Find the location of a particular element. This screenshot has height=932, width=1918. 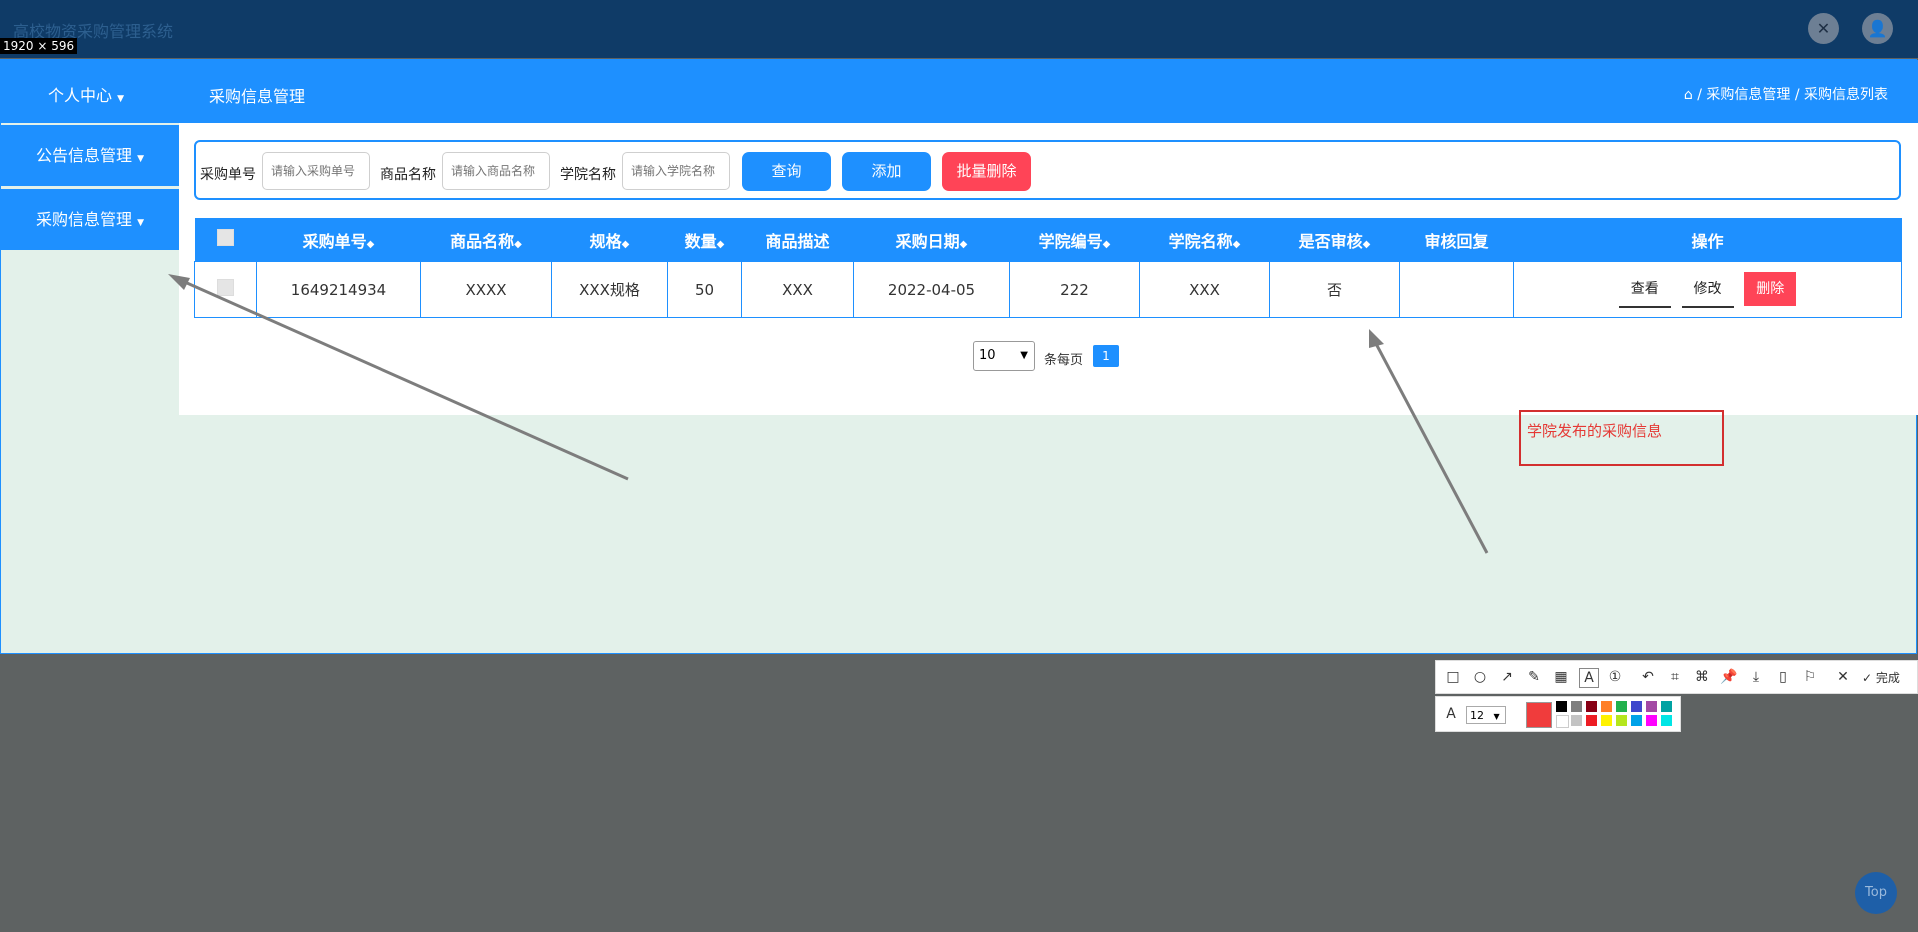

mosaic-icon: ▦ is located at coordinates (1561, 677).